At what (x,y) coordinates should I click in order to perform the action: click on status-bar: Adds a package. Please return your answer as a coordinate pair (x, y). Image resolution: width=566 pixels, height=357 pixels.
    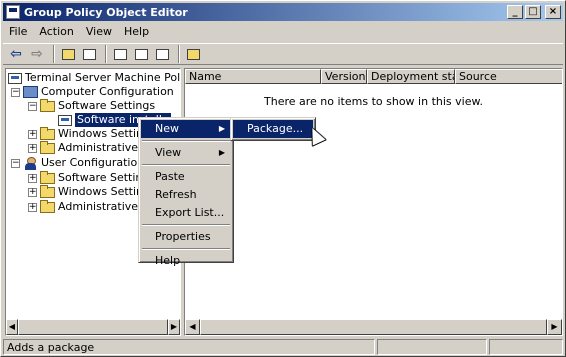
    Looking at the image, I should click on (283, 347).